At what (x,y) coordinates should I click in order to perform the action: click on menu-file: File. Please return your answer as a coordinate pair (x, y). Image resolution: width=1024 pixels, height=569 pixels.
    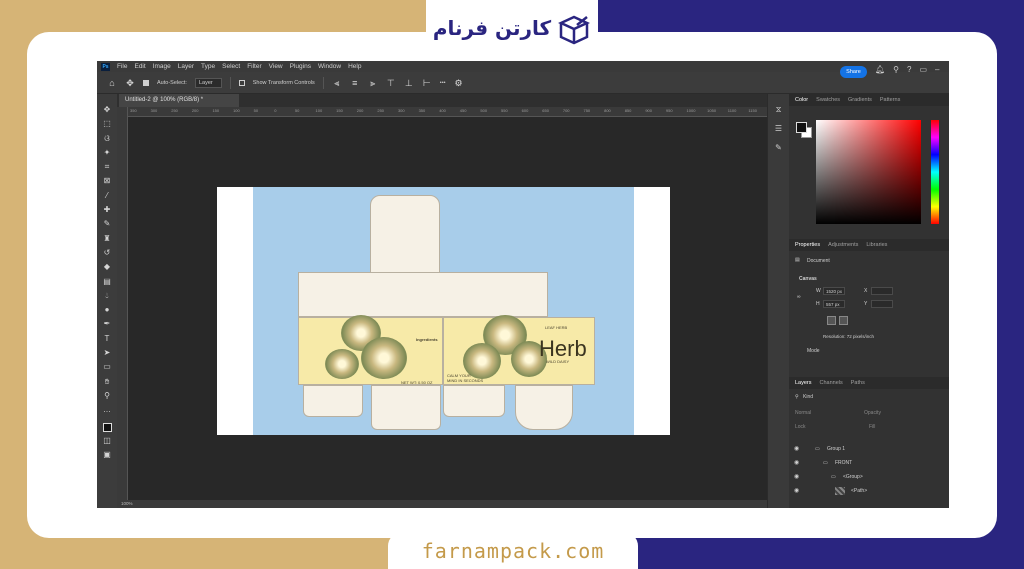
    Looking at the image, I should click on (122, 66).